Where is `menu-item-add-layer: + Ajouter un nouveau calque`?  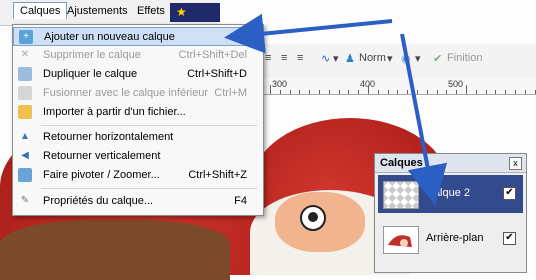 menu-item-add-layer: + Ajouter un nouveau calque is located at coordinates (137, 36).